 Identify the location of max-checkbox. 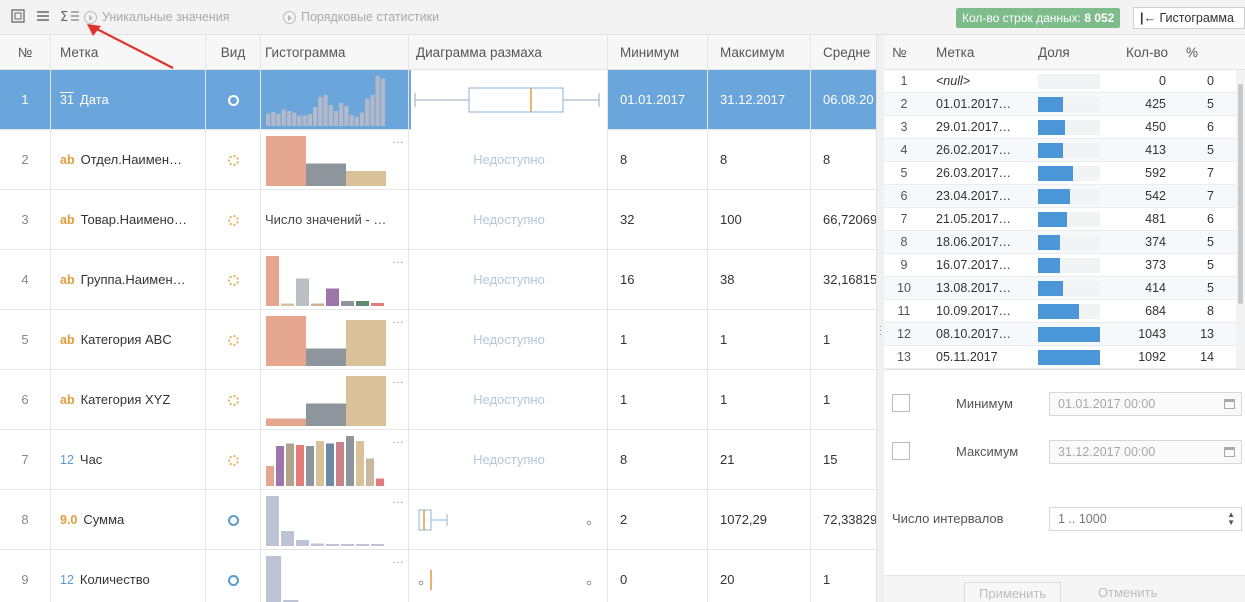
(901, 451).